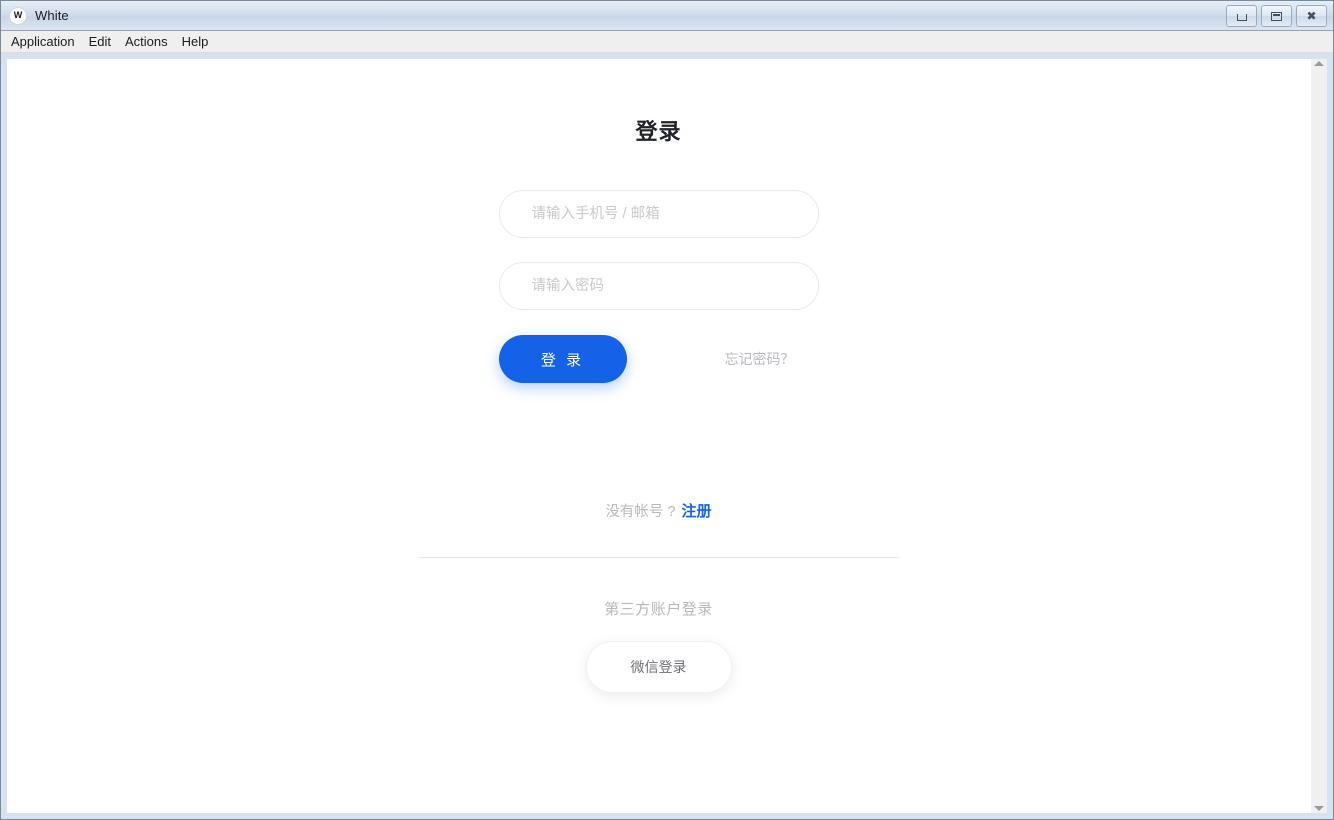 This screenshot has width=1334, height=820. Describe the element at coordinates (47, 41) in the screenshot. I see `menu-item-application: Application` at that location.